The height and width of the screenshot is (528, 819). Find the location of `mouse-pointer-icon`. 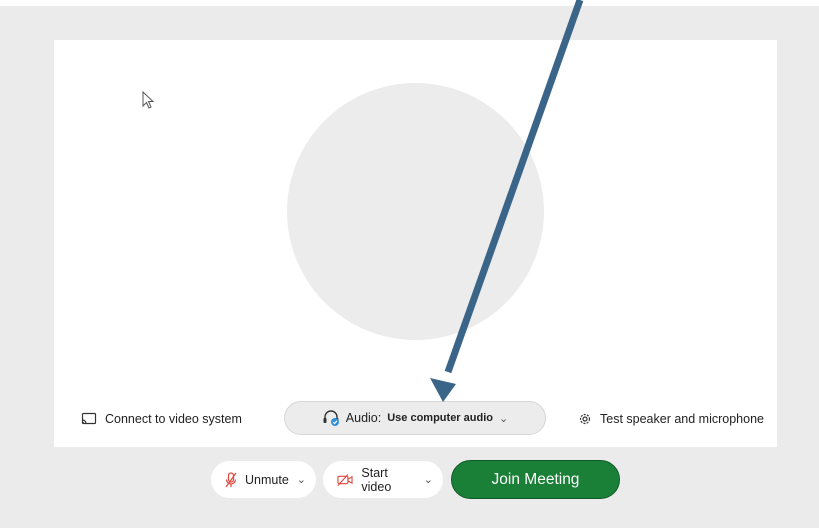

mouse-pointer-icon is located at coordinates (148, 100).